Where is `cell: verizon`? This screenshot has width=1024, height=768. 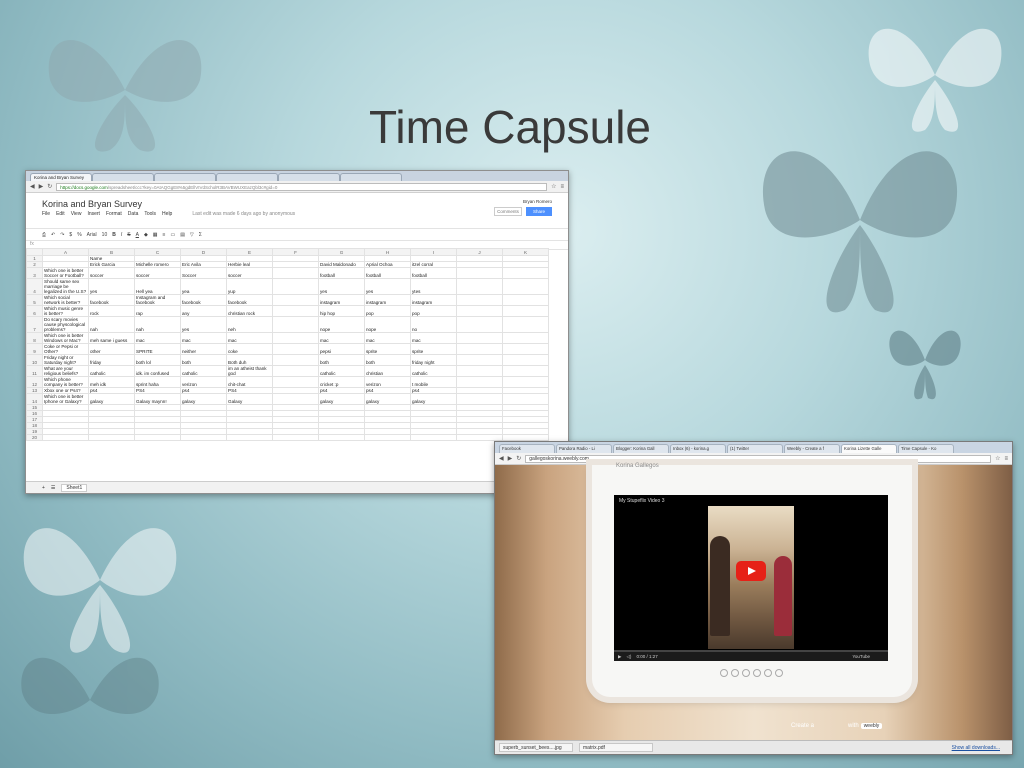 cell: verizon is located at coordinates (387, 382).